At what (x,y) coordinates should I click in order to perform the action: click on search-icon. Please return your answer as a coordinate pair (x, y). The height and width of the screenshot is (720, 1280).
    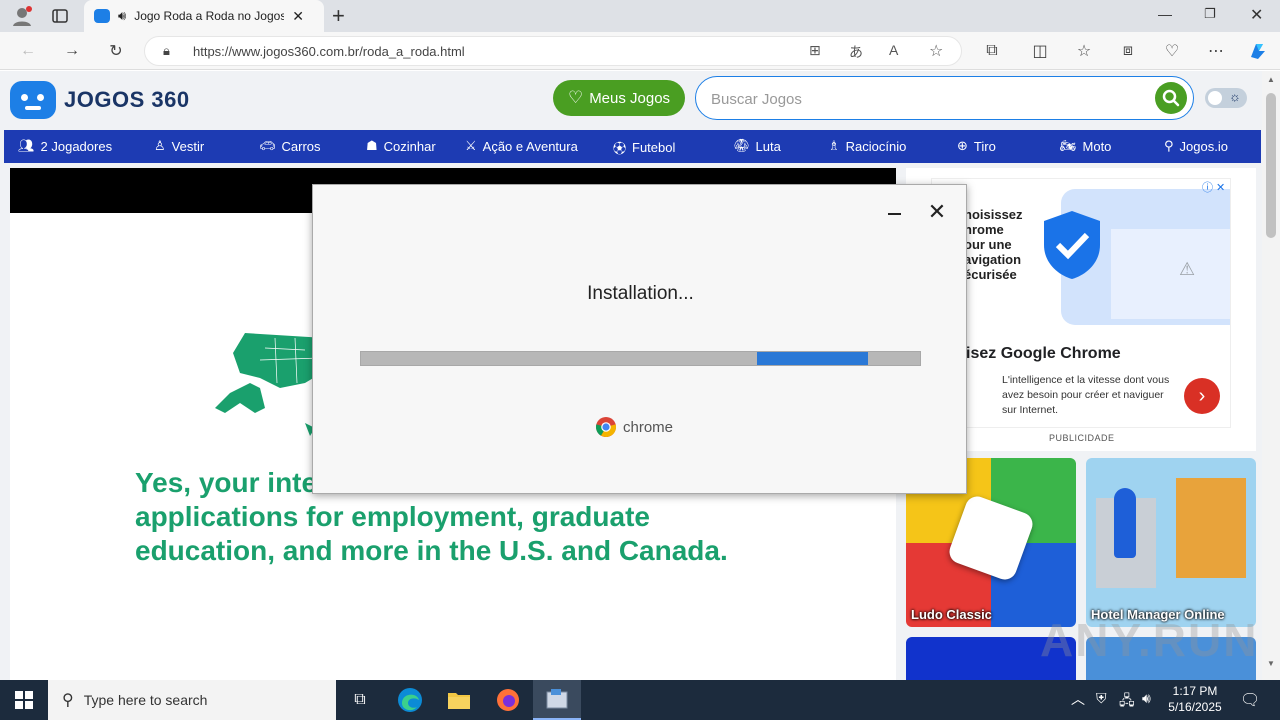
    Looking at the image, I should click on (1171, 98).